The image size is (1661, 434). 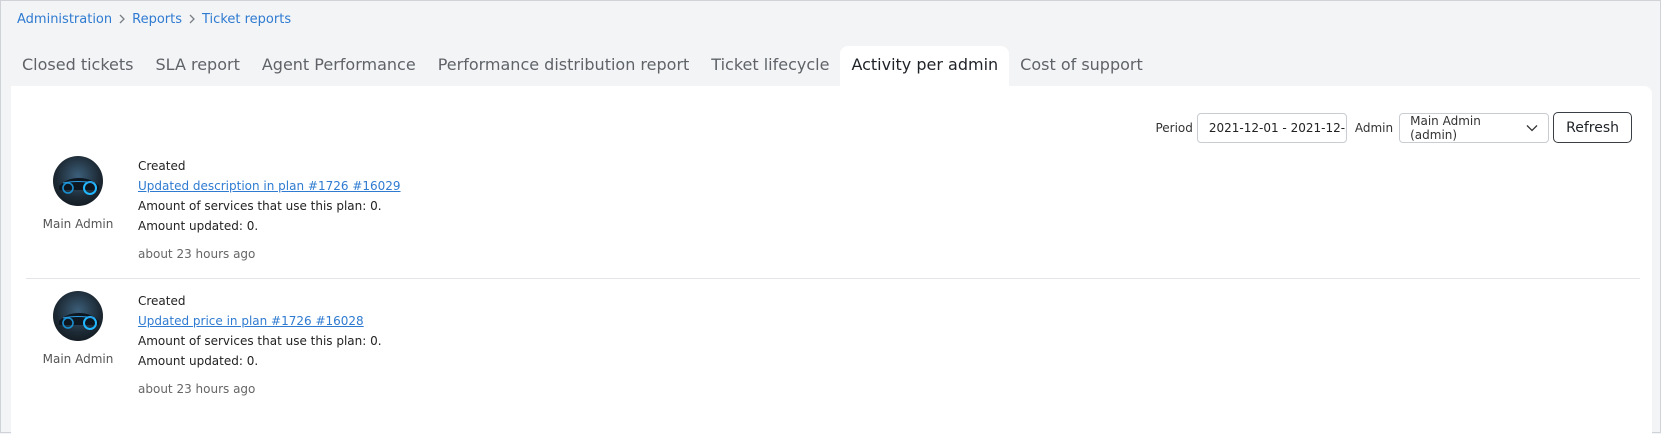 What do you see at coordinates (1374, 127) in the screenshot?
I see `admin-label: Admin` at bounding box center [1374, 127].